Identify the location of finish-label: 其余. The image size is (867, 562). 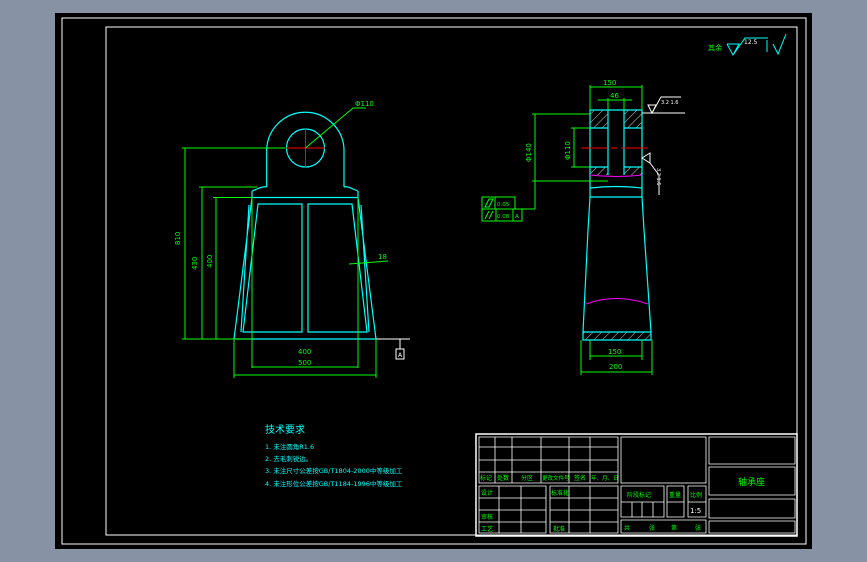
(715, 47).